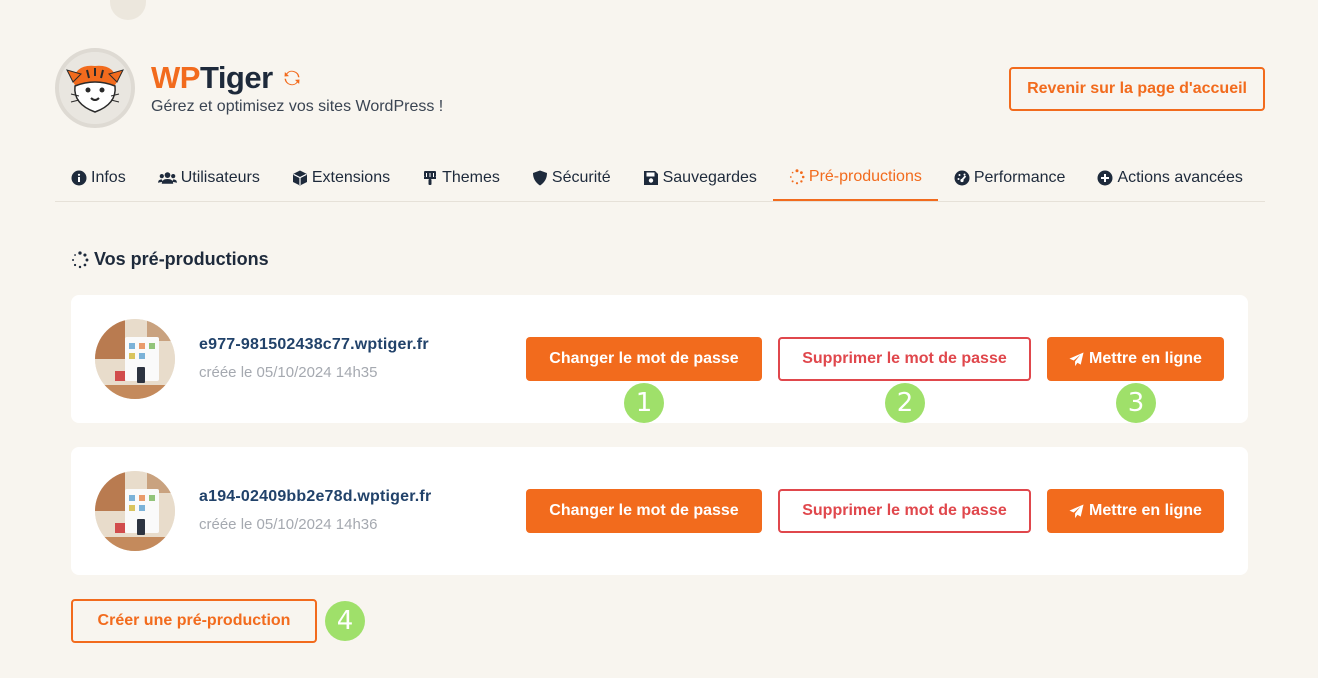 The width and height of the screenshot is (1318, 678). I want to click on brand-name-part1: WP, so click(175, 77).